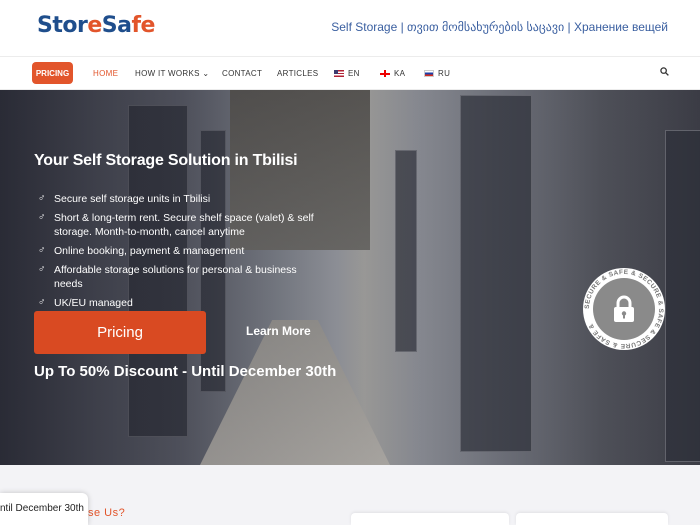 The height and width of the screenshot is (525, 700). Describe the element at coordinates (93, 303) in the screenshot. I see `feature-text: UK/EU managed` at that location.